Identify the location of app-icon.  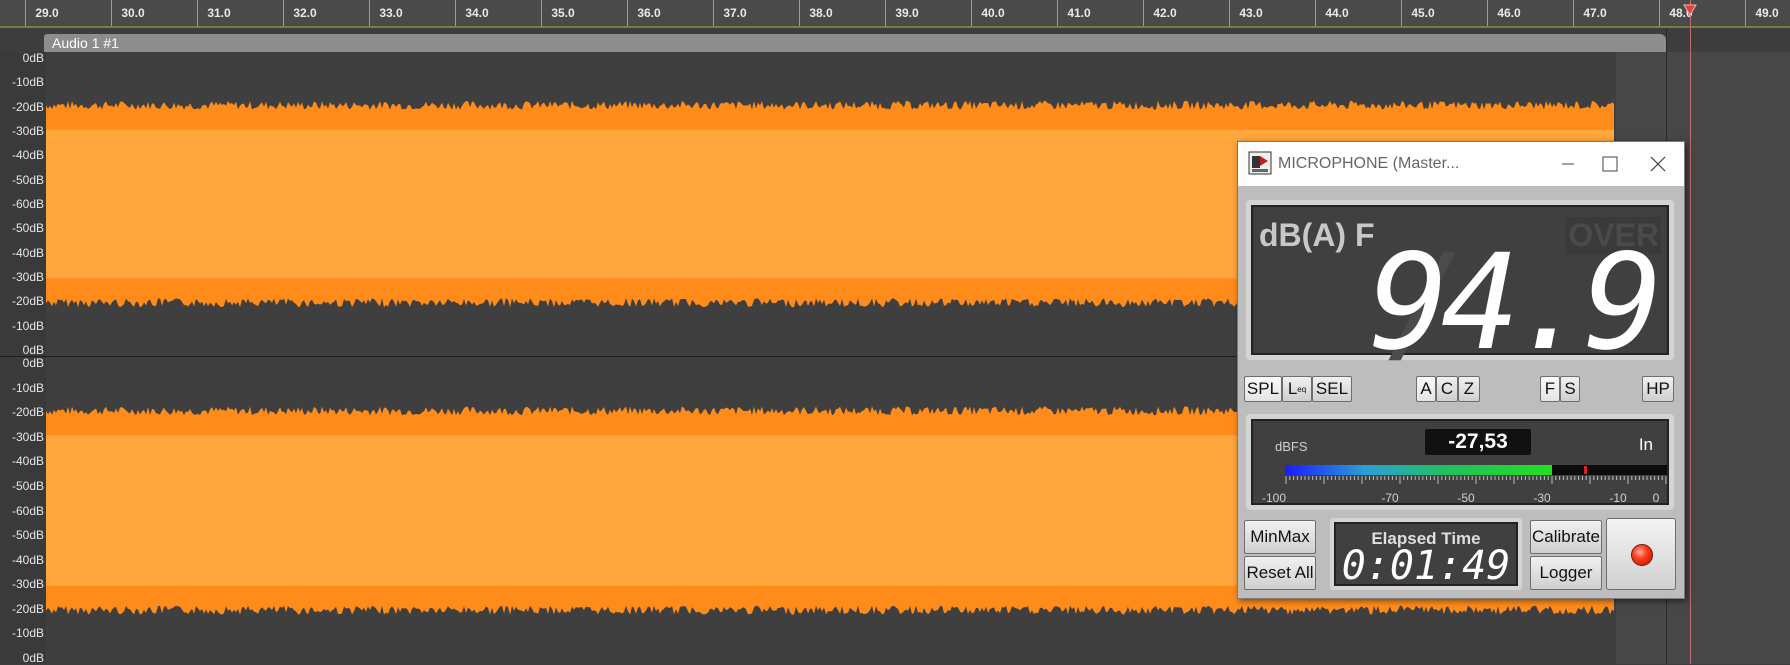
(1260, 163).